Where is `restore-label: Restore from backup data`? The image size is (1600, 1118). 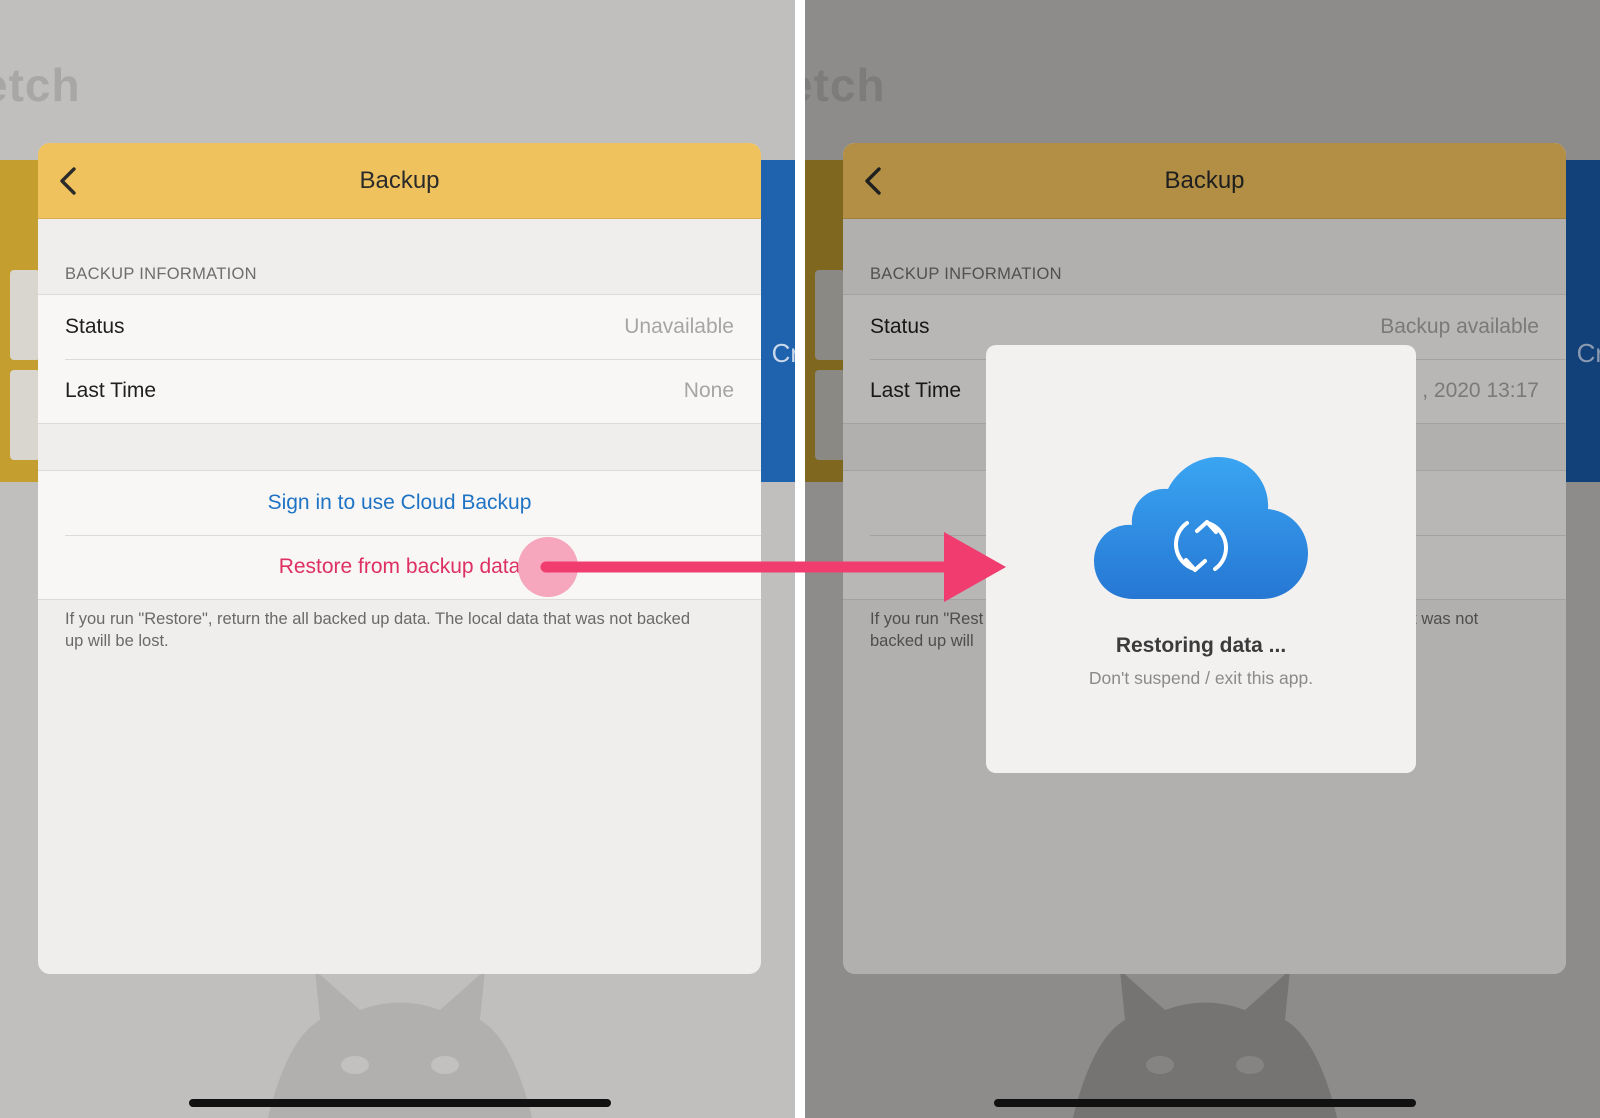 restore-label: Restore from backup data is located at coordinates (399, 566).